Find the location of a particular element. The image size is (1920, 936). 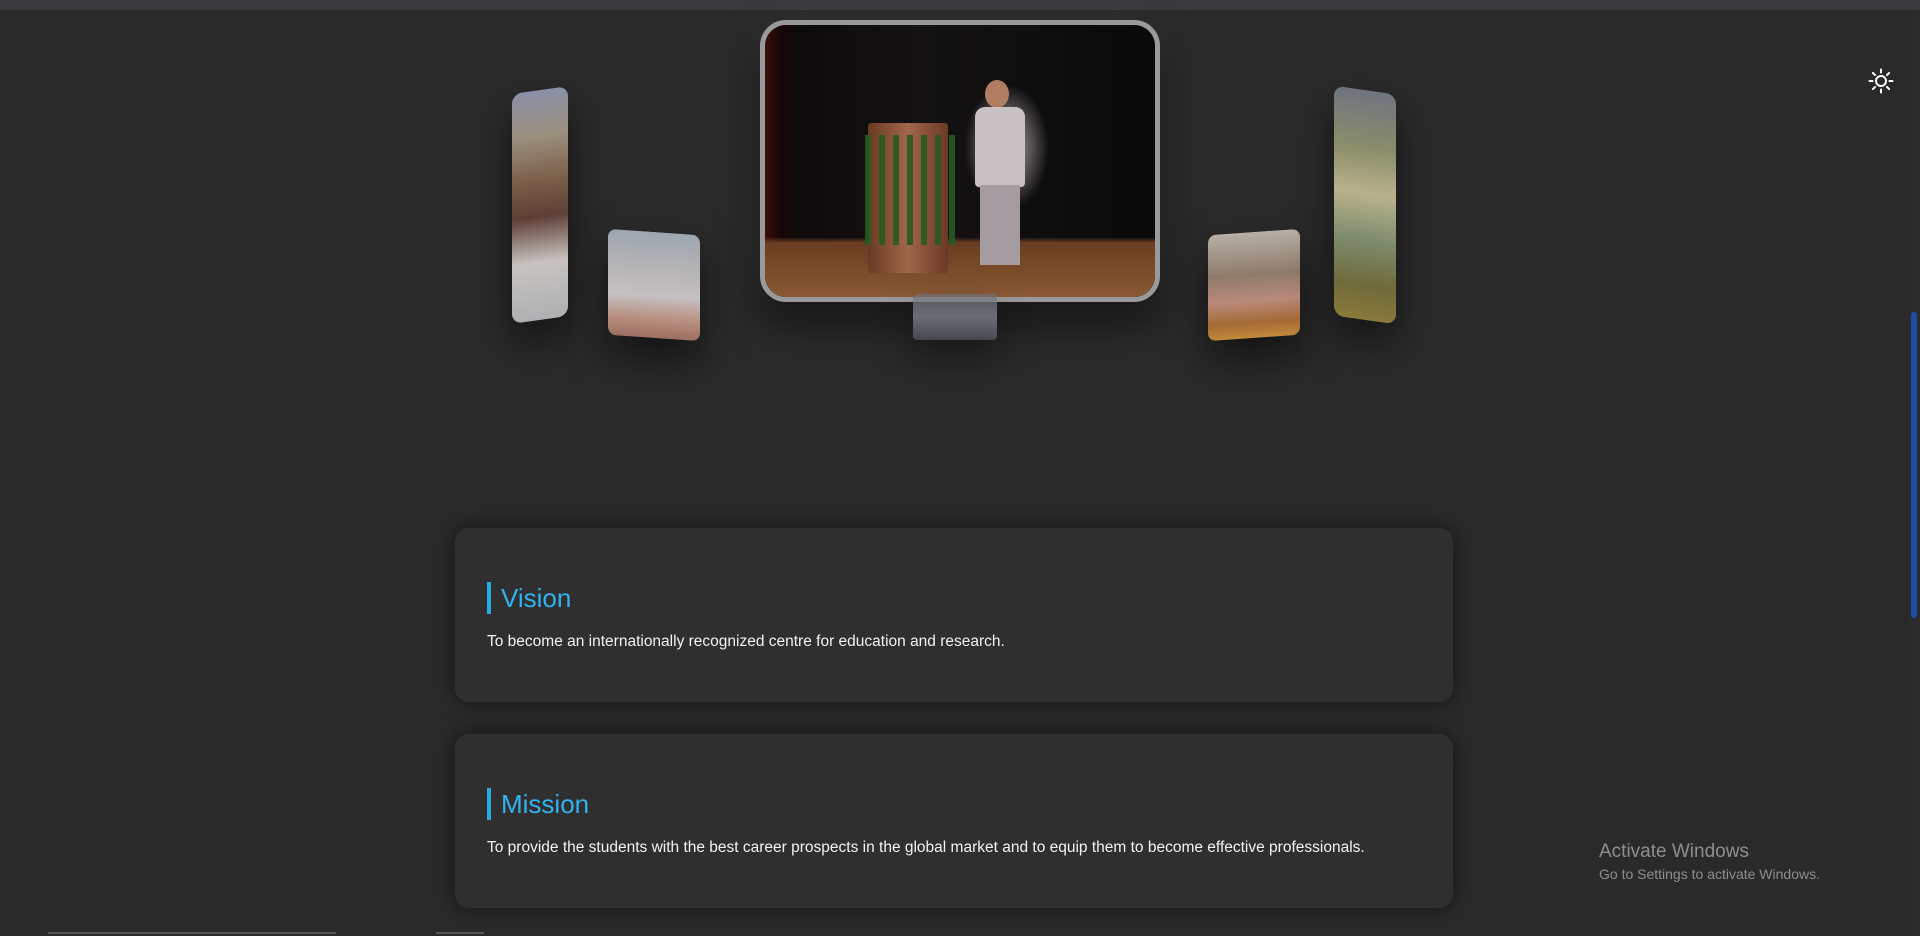

group-photo-image is located at coordinates (540, 205).